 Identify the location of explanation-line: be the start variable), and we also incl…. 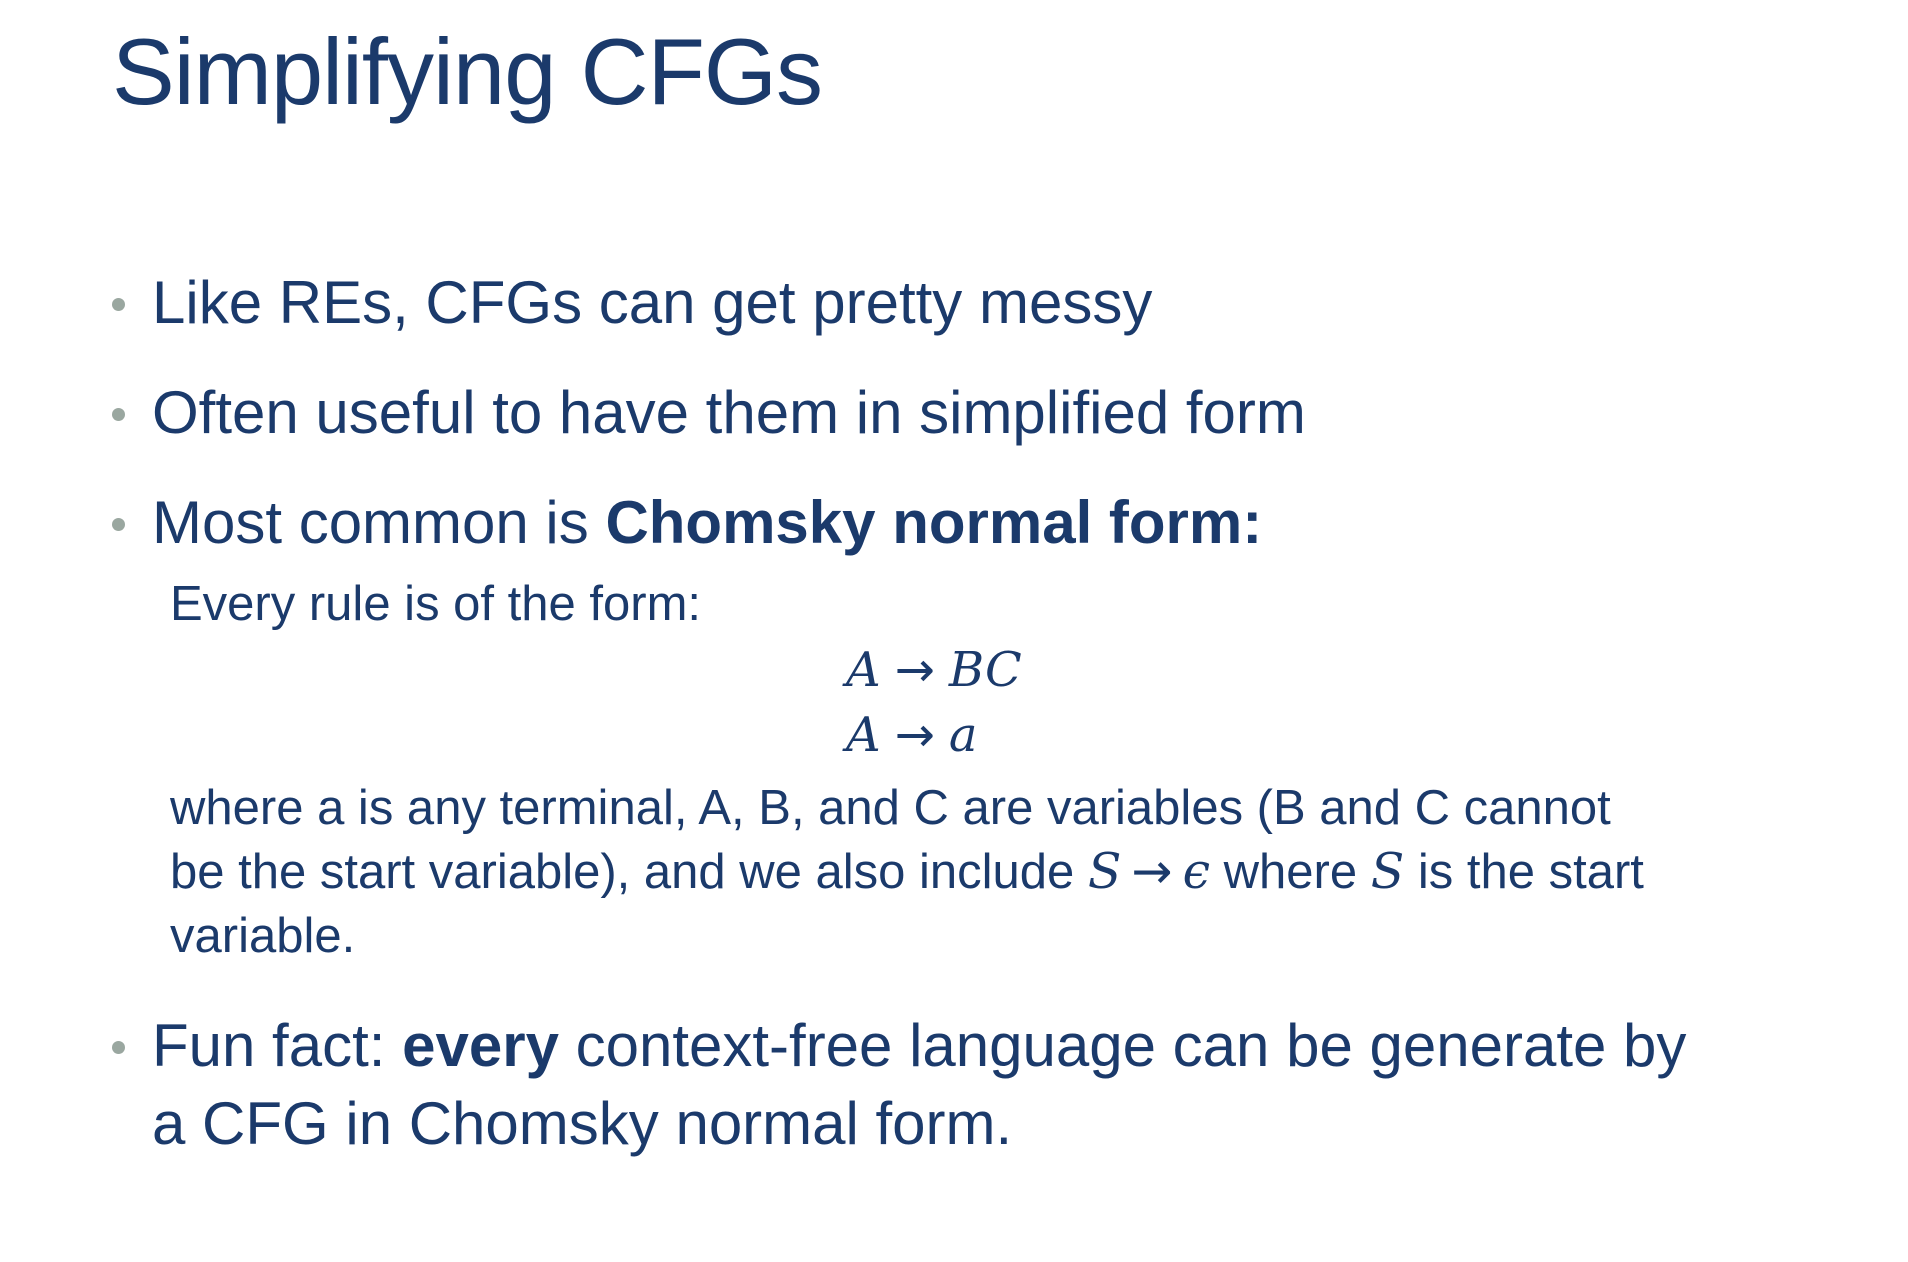
(907, 872).